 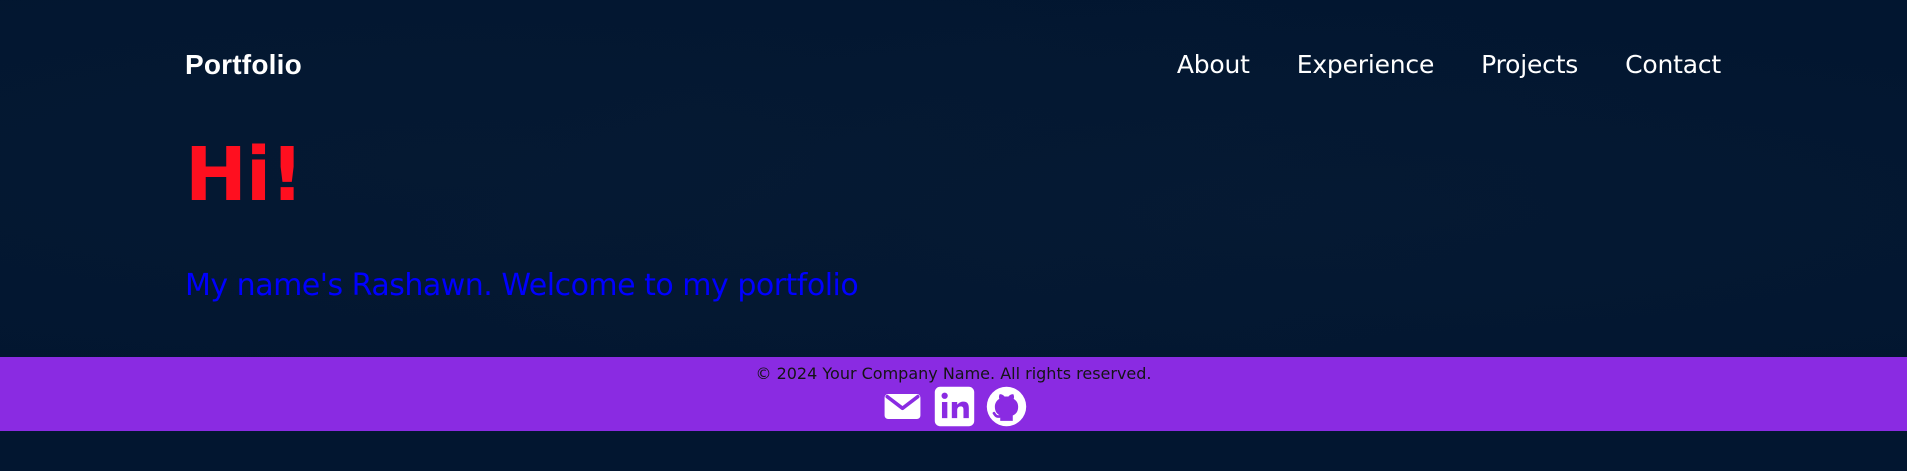 I want to click on nav-experience-link: Experience, so click(x=1366, y=64).